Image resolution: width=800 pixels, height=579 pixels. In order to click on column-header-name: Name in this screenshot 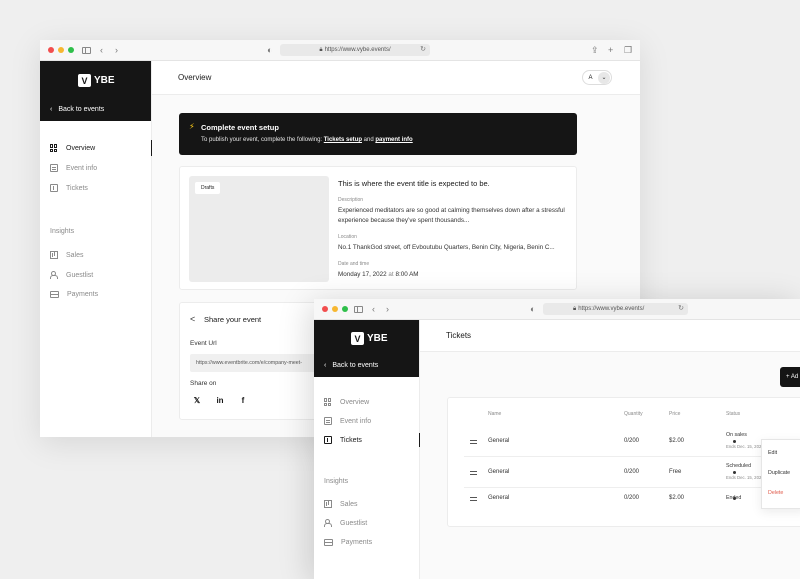, I will do `click(495, 414)`.